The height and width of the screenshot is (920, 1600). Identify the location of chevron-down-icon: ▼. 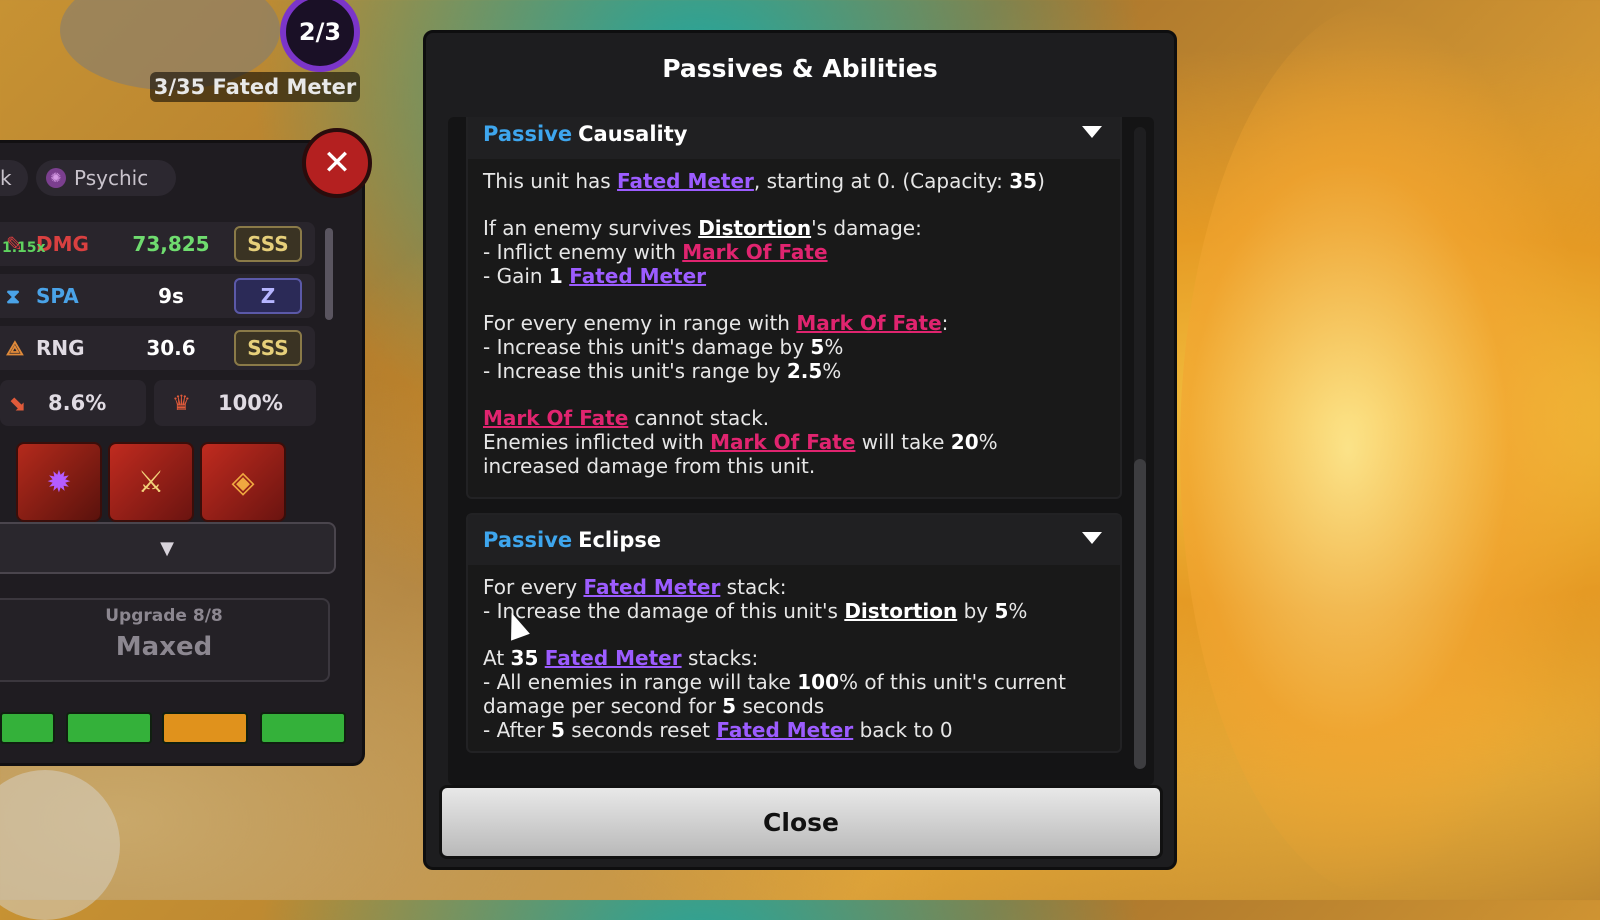
(167, 548).